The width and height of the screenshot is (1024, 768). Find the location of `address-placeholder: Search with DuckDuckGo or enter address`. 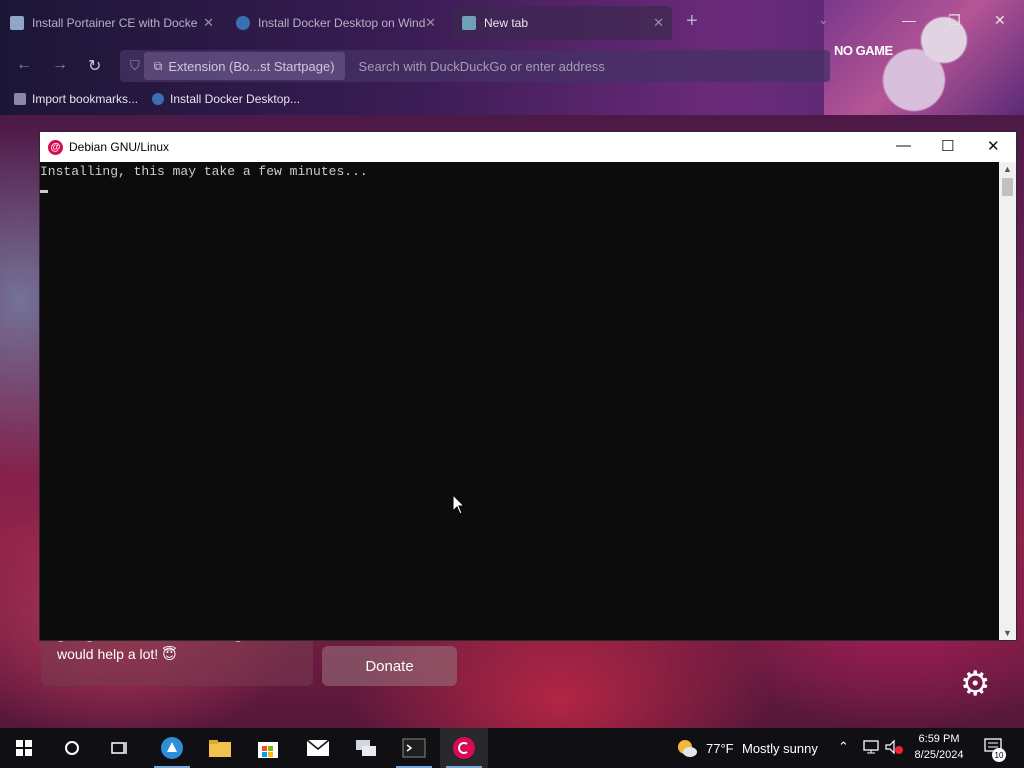

address-placeholder: Search with DuckDuckGo or enter address is located at coordinates (481, 66).